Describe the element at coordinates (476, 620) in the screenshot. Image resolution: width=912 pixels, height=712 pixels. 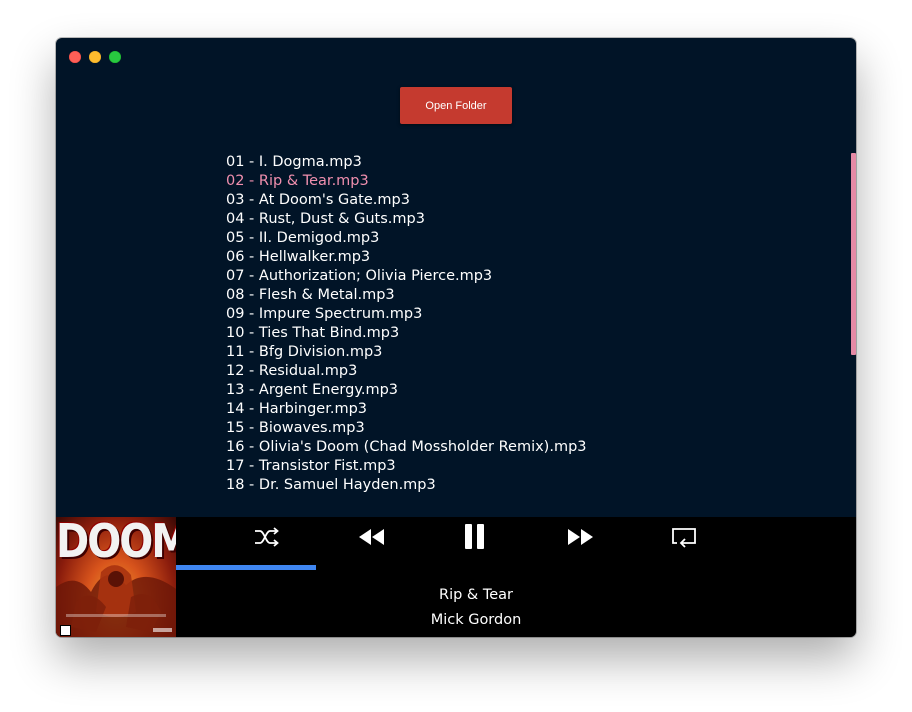
I see `now-playing-artist: Mick Gordon` at that location.